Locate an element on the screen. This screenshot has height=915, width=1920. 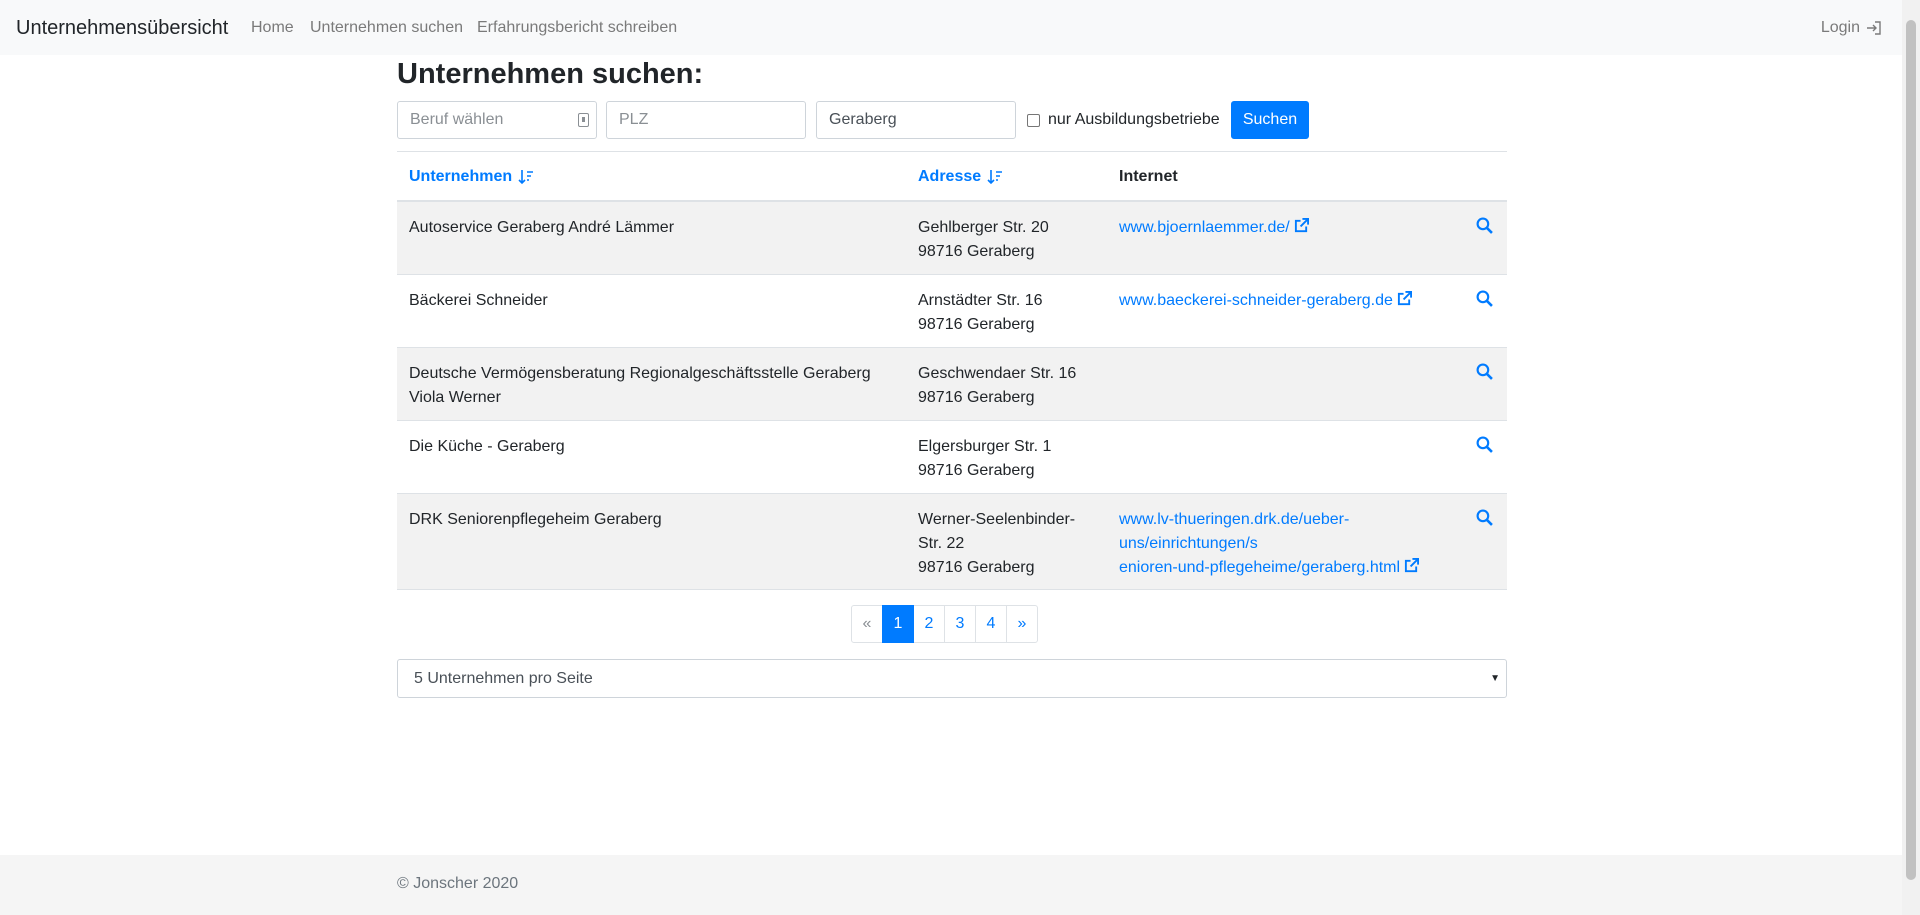
ort-value: Geraberg is located at coordinates (863, 119).